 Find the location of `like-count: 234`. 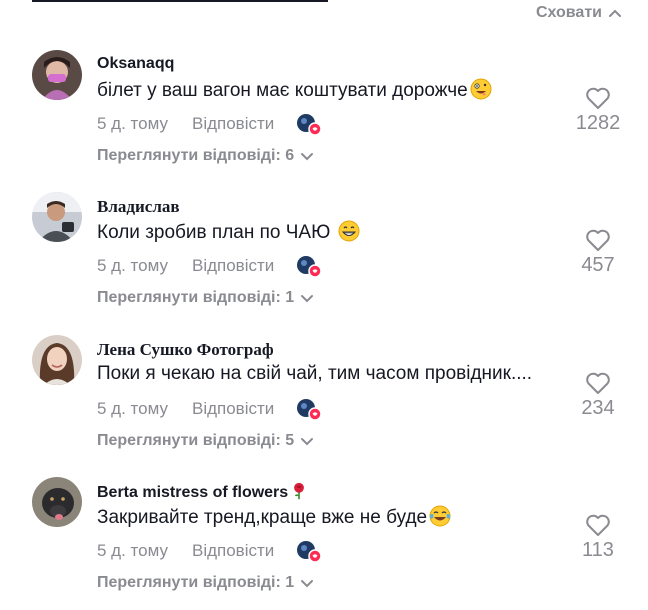

like-count: 234 is located at coordinates (598, 408).